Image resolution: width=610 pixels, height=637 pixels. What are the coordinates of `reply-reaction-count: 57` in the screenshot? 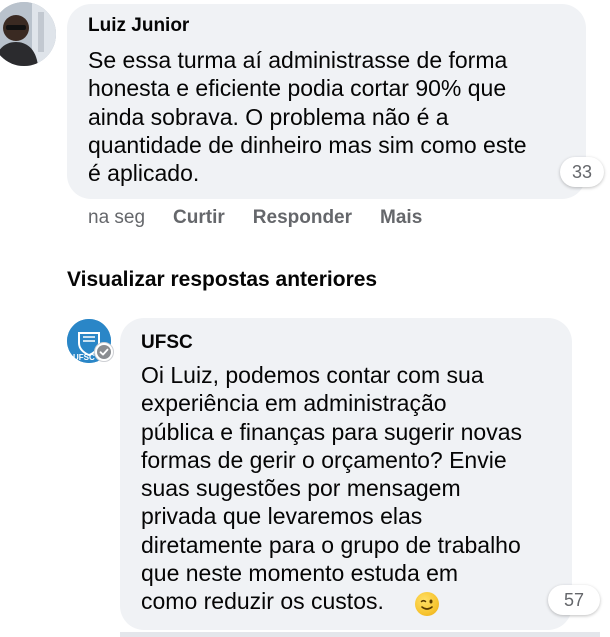 It's located at (574, 600).